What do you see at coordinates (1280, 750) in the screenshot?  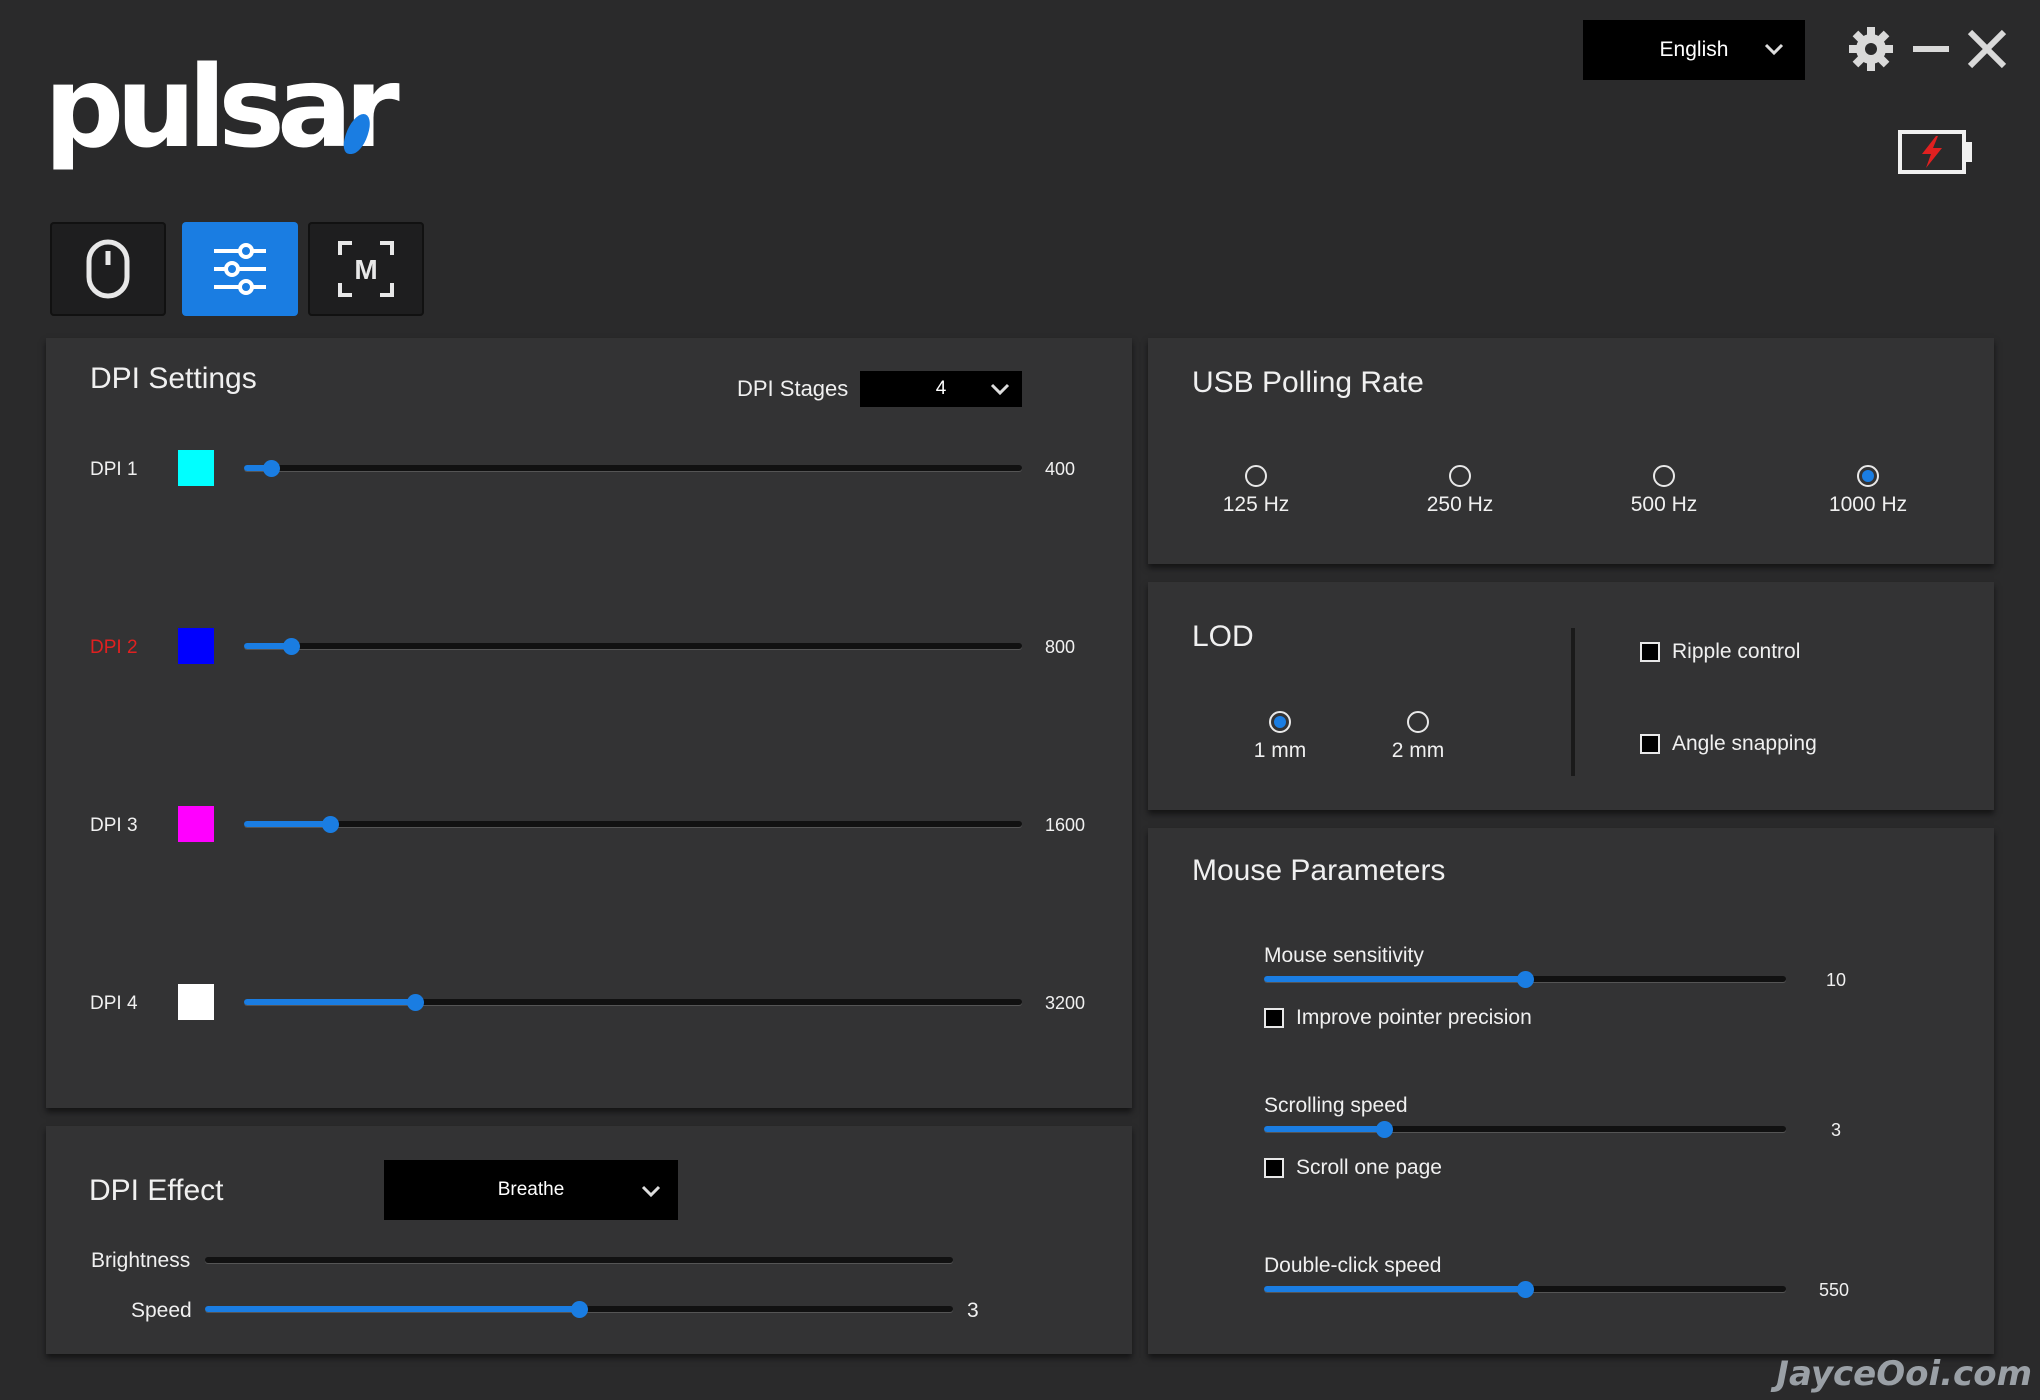 I see `radio-label: 1 mm` at bounding box center [1280, 750].